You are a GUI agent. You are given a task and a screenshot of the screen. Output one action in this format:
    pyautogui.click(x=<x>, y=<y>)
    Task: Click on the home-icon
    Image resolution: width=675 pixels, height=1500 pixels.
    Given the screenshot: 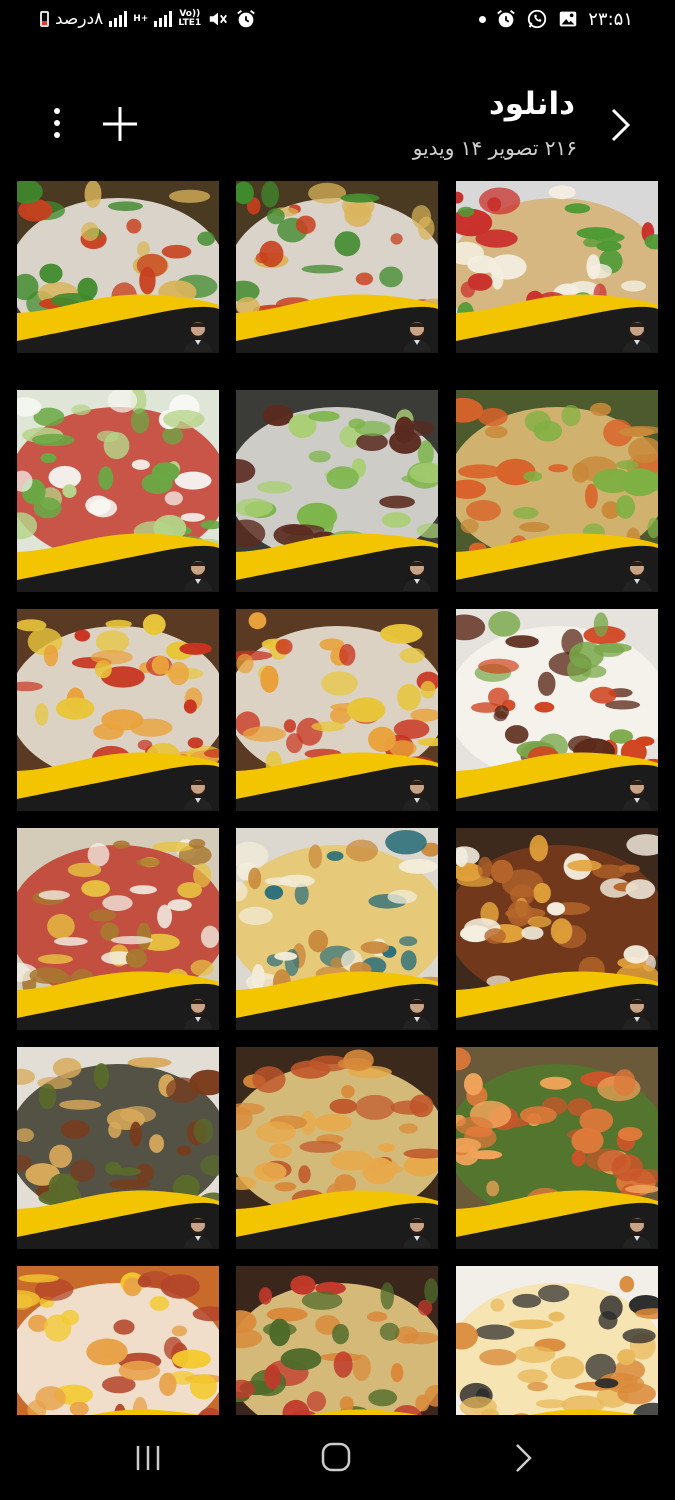 What is the action you would take?
    pyautogui.click(x=336, y=1457)
    